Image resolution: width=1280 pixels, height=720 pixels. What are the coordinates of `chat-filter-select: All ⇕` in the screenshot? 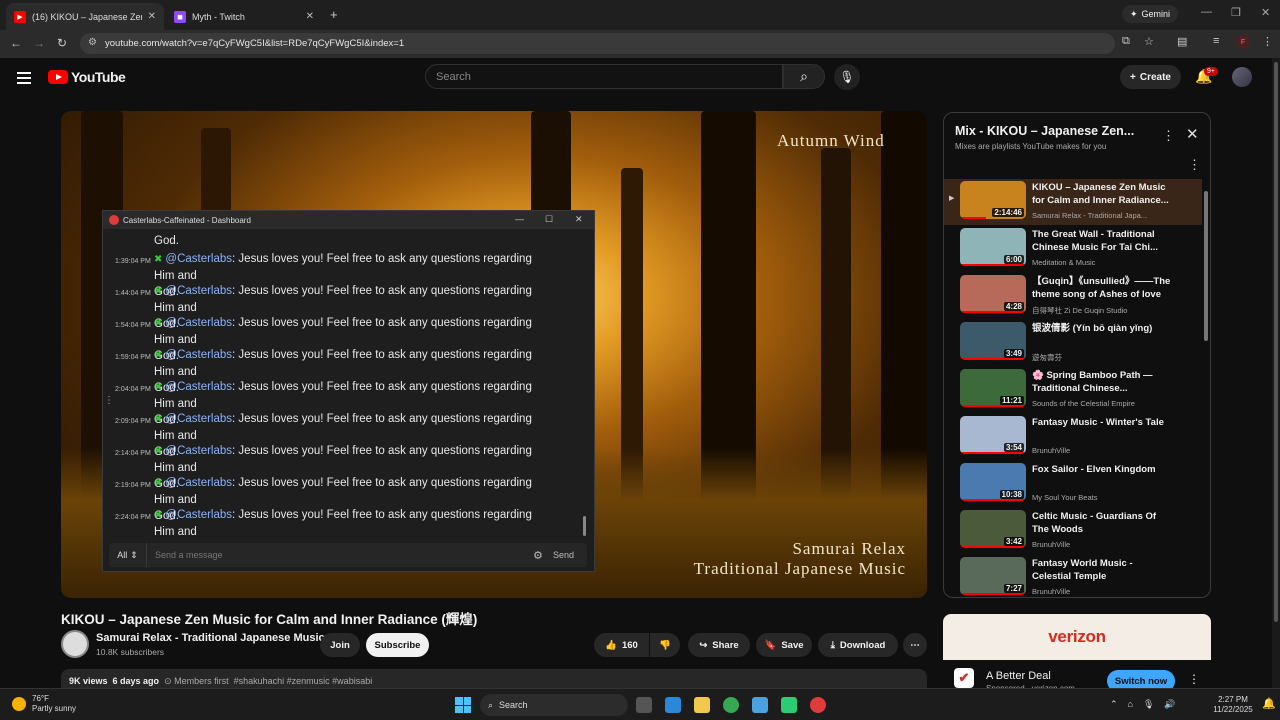 It's located at (128, 555).